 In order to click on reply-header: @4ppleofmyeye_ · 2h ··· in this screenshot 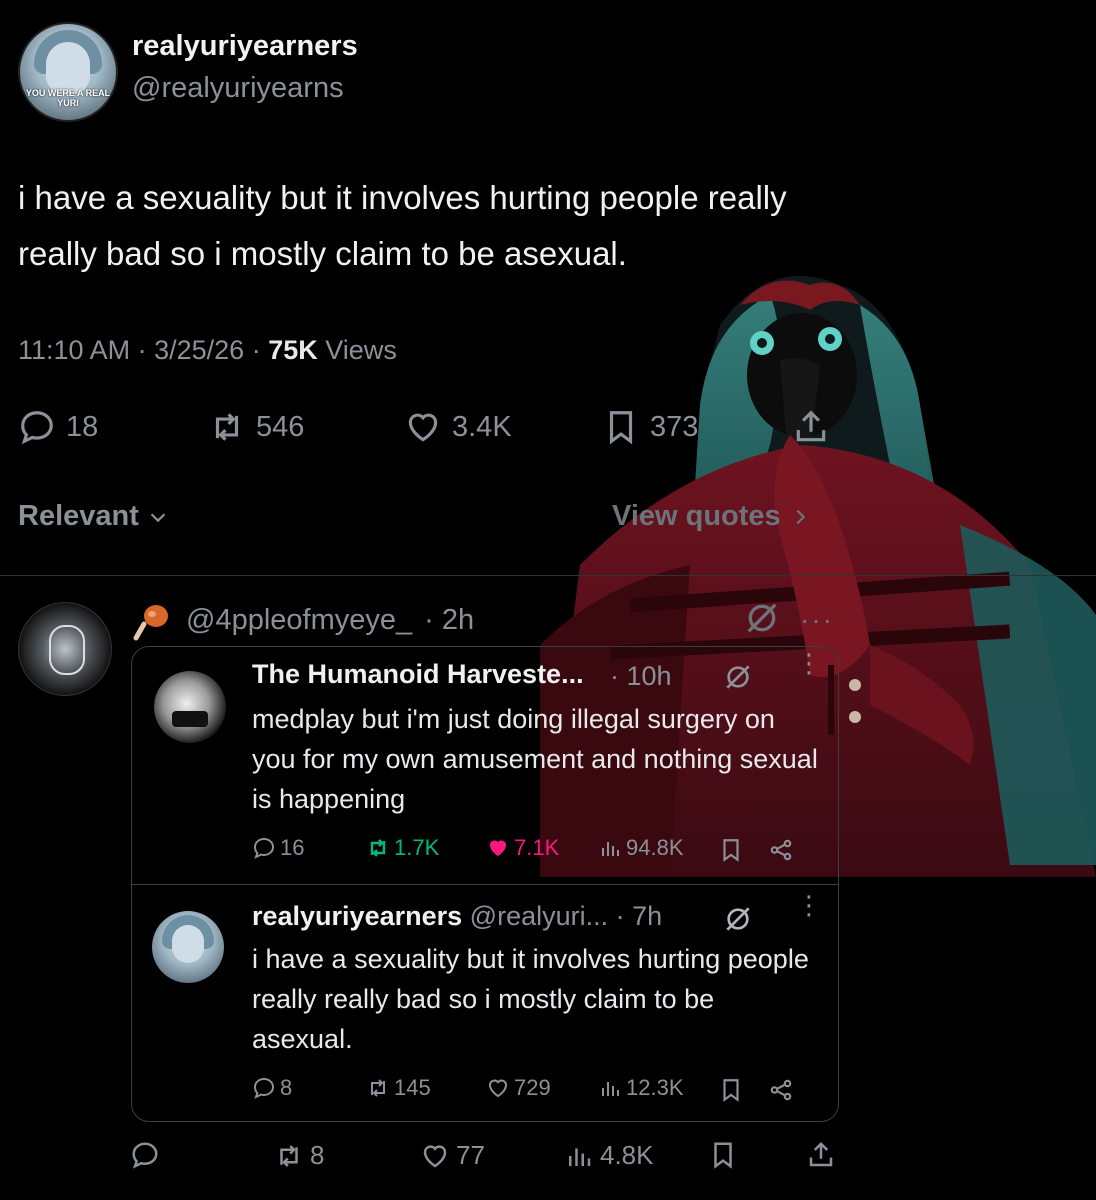, I will do `click(490, 620)`.